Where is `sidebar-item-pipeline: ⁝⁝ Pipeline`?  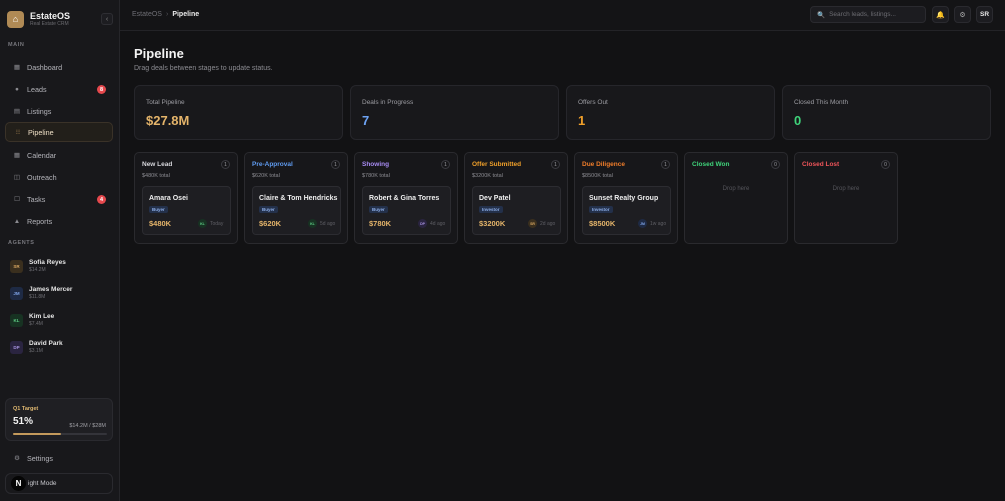
sidebar-item-pipeline: ⁝⁝ Pipeline is located at coordinates (59, 132).